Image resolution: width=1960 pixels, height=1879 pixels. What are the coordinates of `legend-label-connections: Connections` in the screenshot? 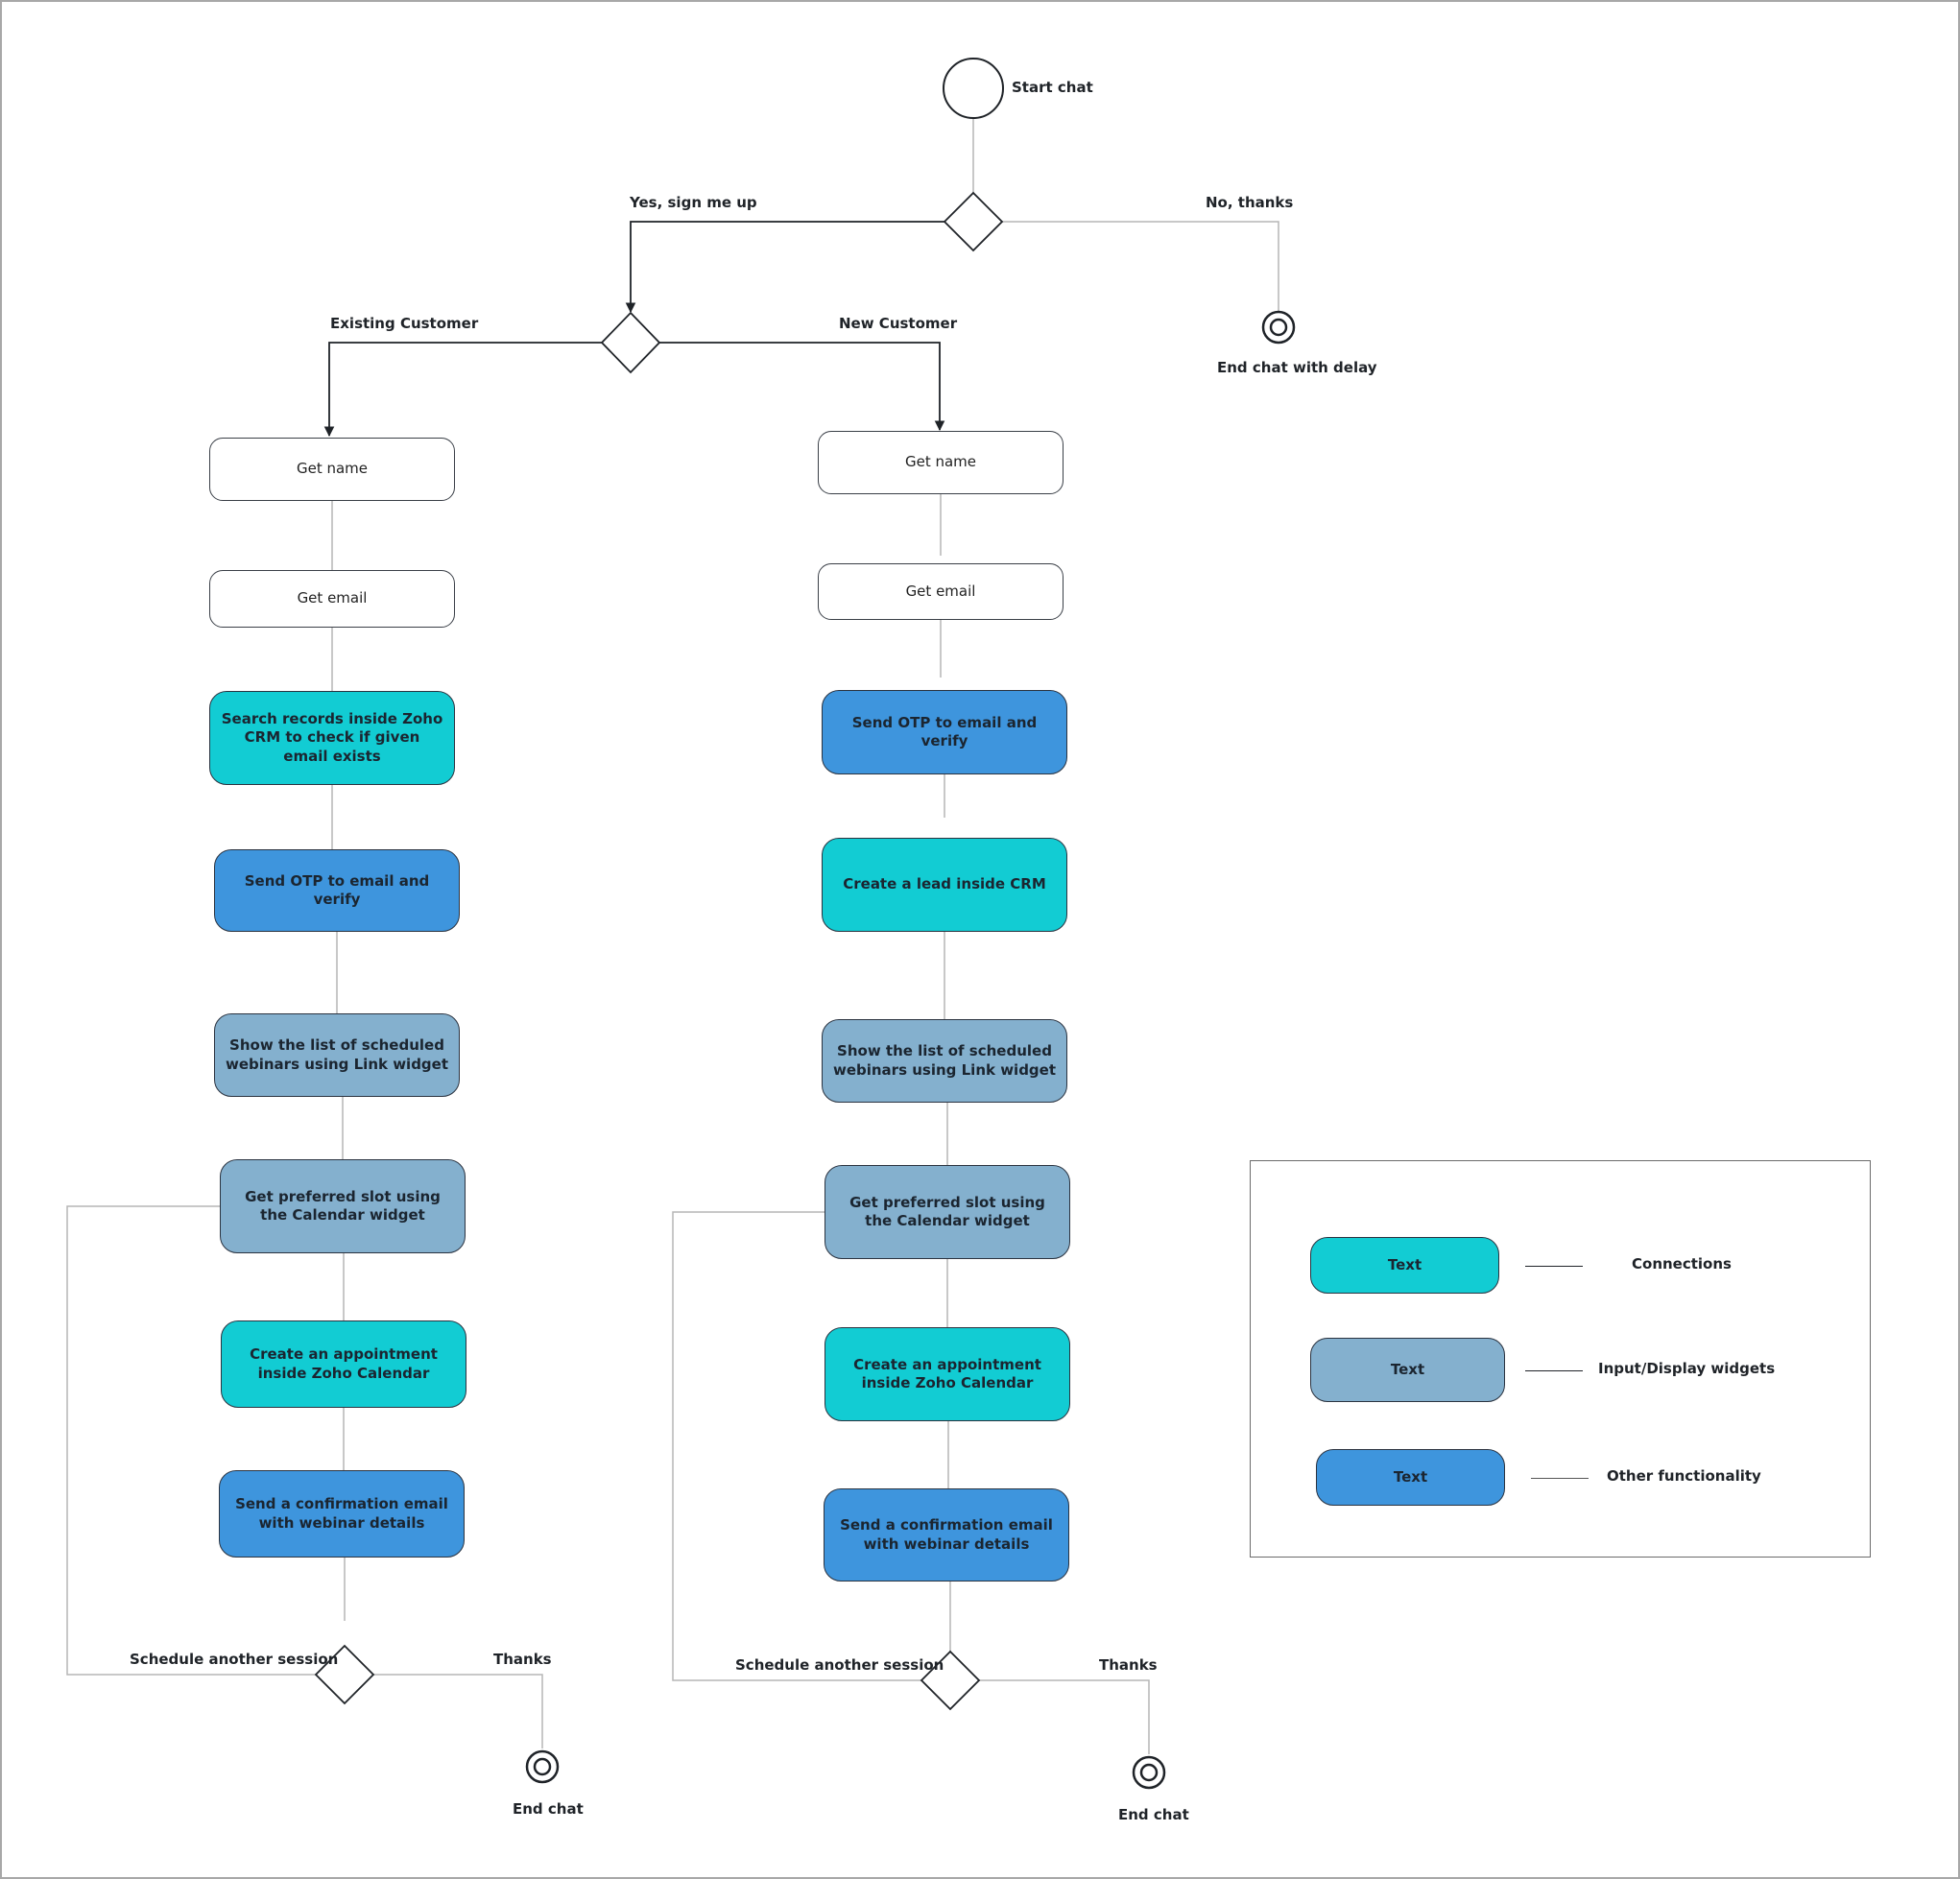 It's located at (1682, 1263).